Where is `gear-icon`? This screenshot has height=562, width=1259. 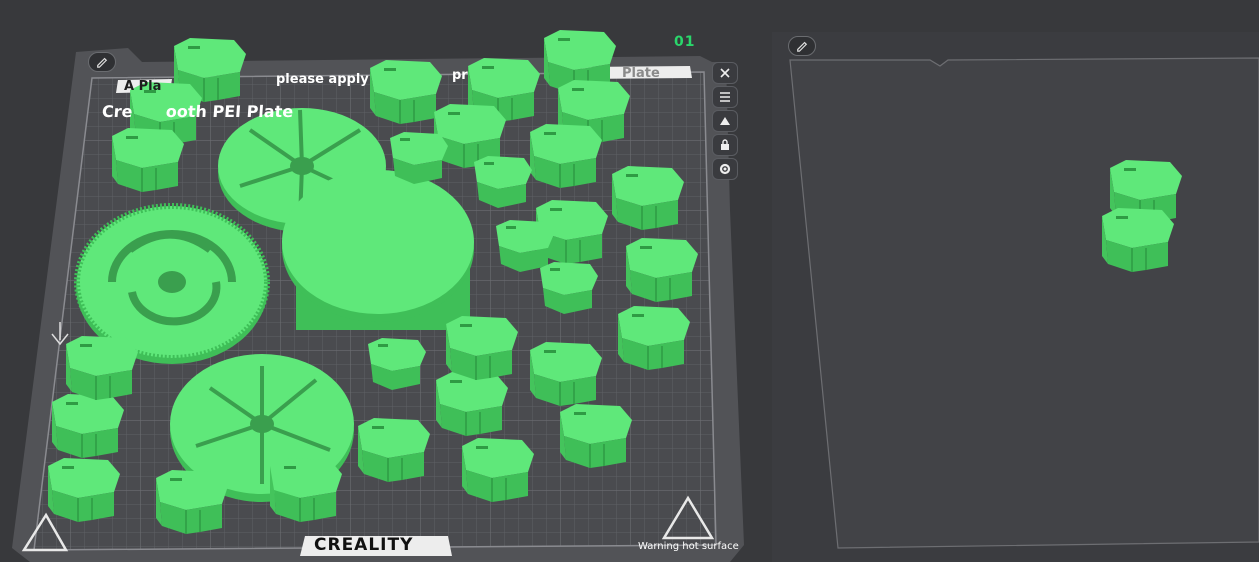 gear-icon is located at coordinates (725, 169).